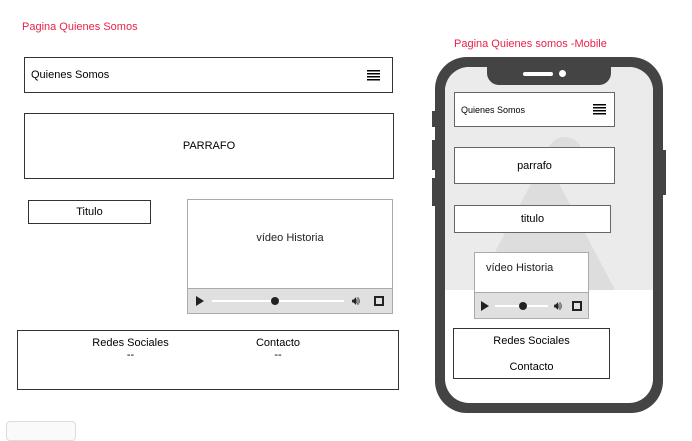 This screenshot has width=692, height=441. What do you see at coordinates (493, 109) in the screenshot?
I see `mobile-header-title: Quienes Somos` at bounding box center [493, 109].